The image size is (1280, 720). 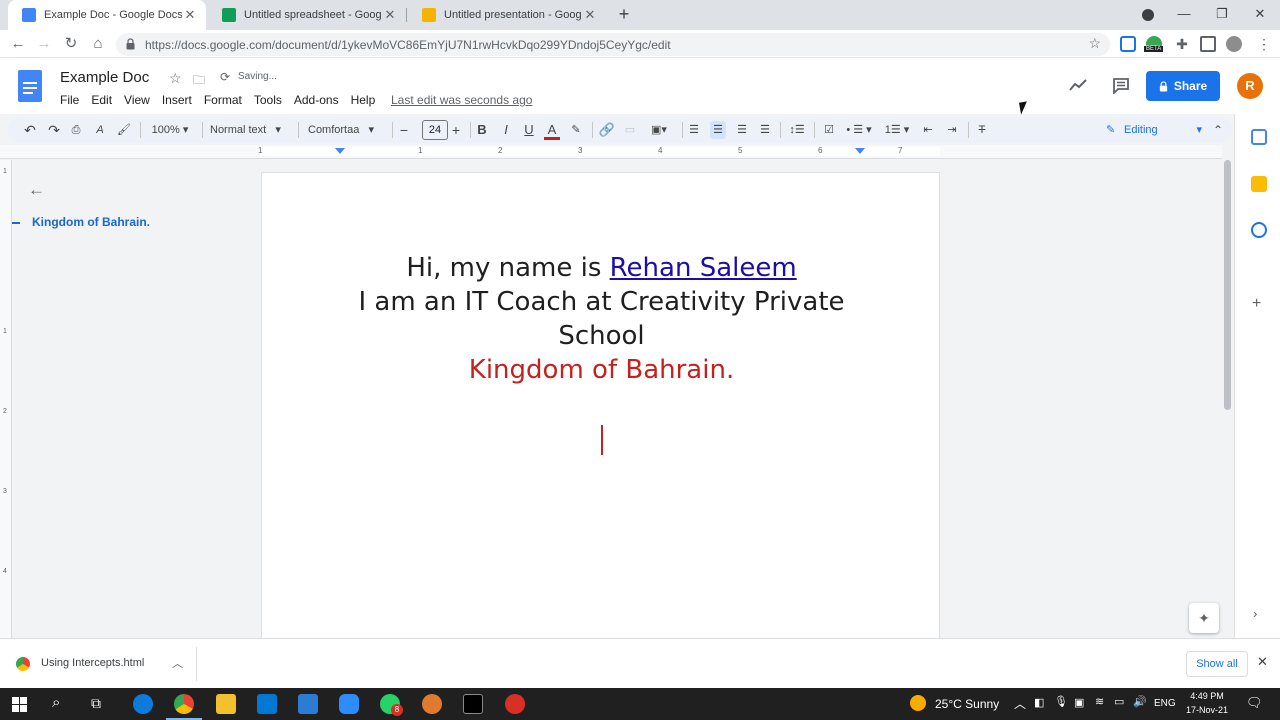 I want to click on tab-example-doc: Example Doc - Google Docs ✕, so click(x=107, y=15).